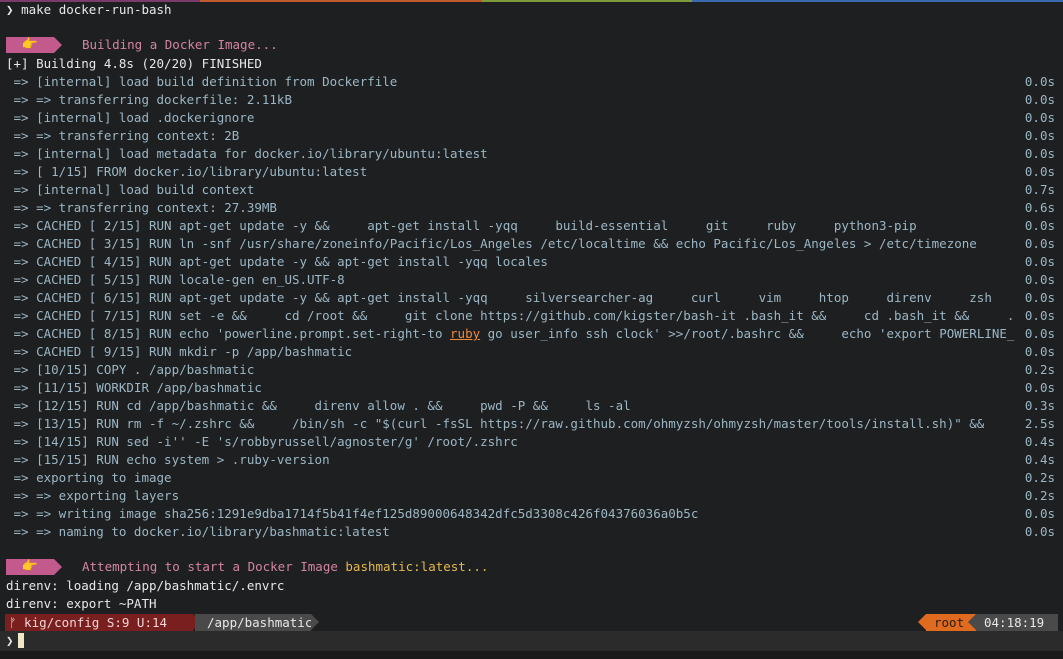 The height and width of the screenshot is (659, 1063). I want to click on build-step-line: => [11/15] WORKDIR /app/bashmatic, so click(134, 387).